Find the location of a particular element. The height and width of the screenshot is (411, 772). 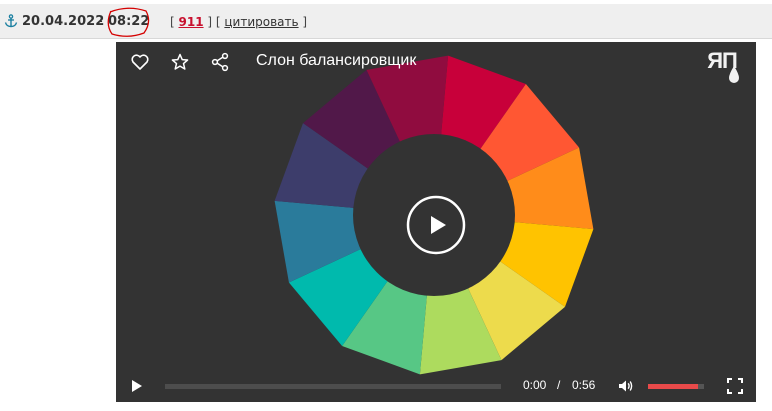

center-play-button is located at coordinates (436, 225).